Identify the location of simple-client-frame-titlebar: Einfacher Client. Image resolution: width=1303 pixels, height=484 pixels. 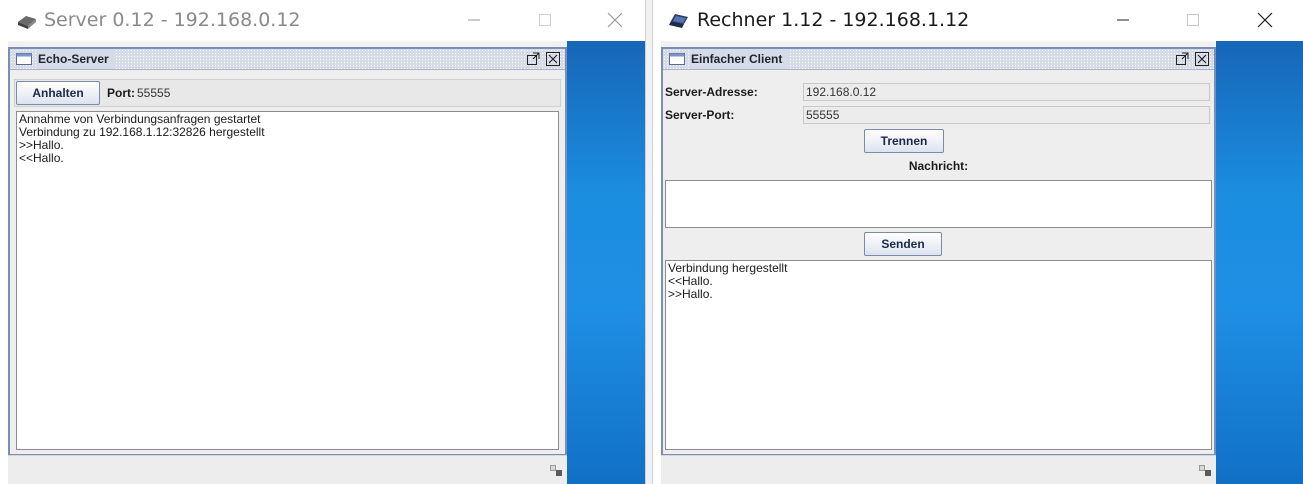
(938, 59).